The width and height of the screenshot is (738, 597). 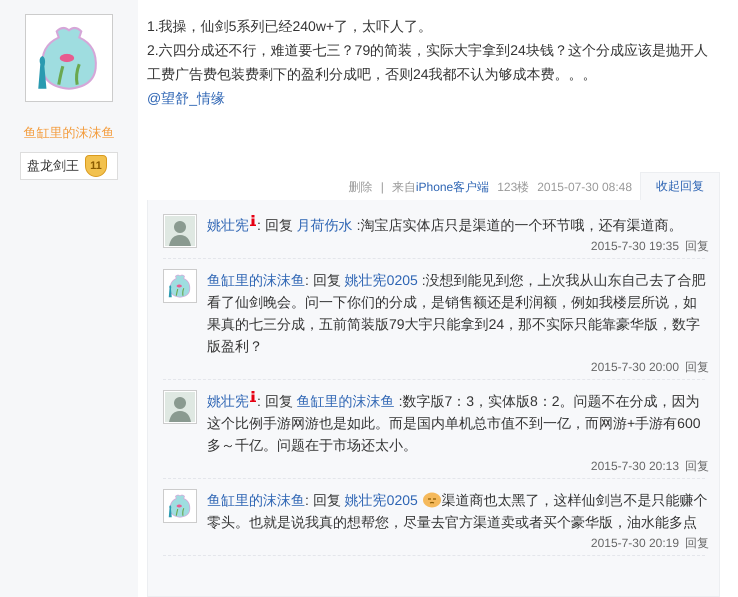 I want to click on reply-text: 鱼缸里的沫沫鱼: 回复 姚壮宪0205 渠道商也太黑了，这样仙剑岂不是只能赚个零头。也就是说我真的想帮您，尽量去官方渠道卖或者买个豪华版，油水能多点, so click(x=458, y=510).